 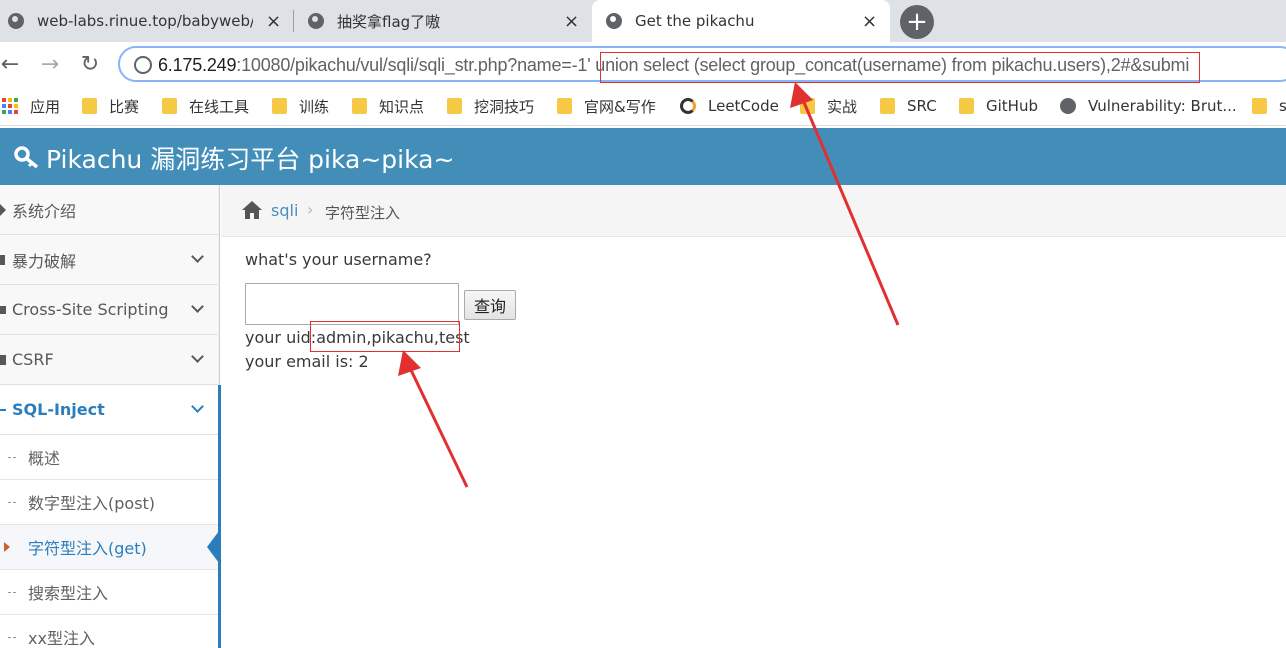 I want to click on tab-separator, so click(x=293, y=21).